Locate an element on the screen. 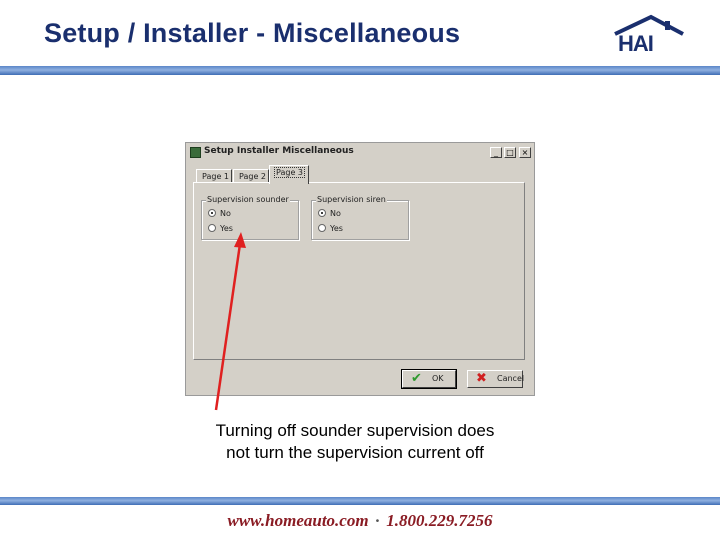 The image size is (720, 540). caption-line-2: not turn the supervision current off is located at coordinates (355, 452).